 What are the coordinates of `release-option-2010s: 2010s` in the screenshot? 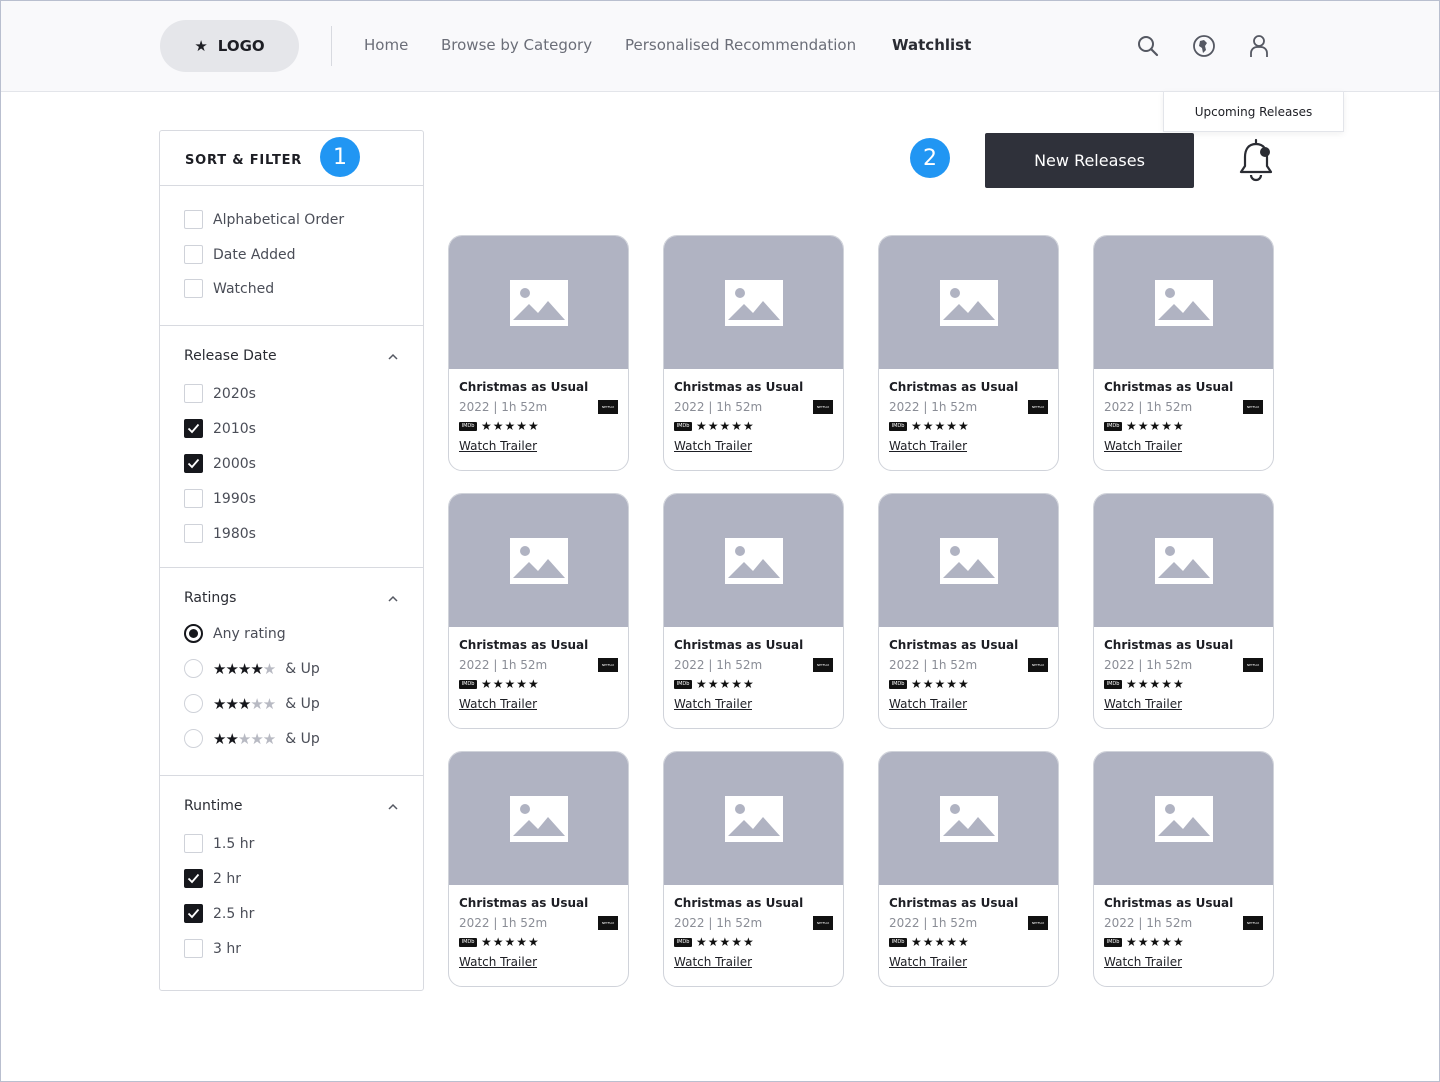 It's located at (220, 428).